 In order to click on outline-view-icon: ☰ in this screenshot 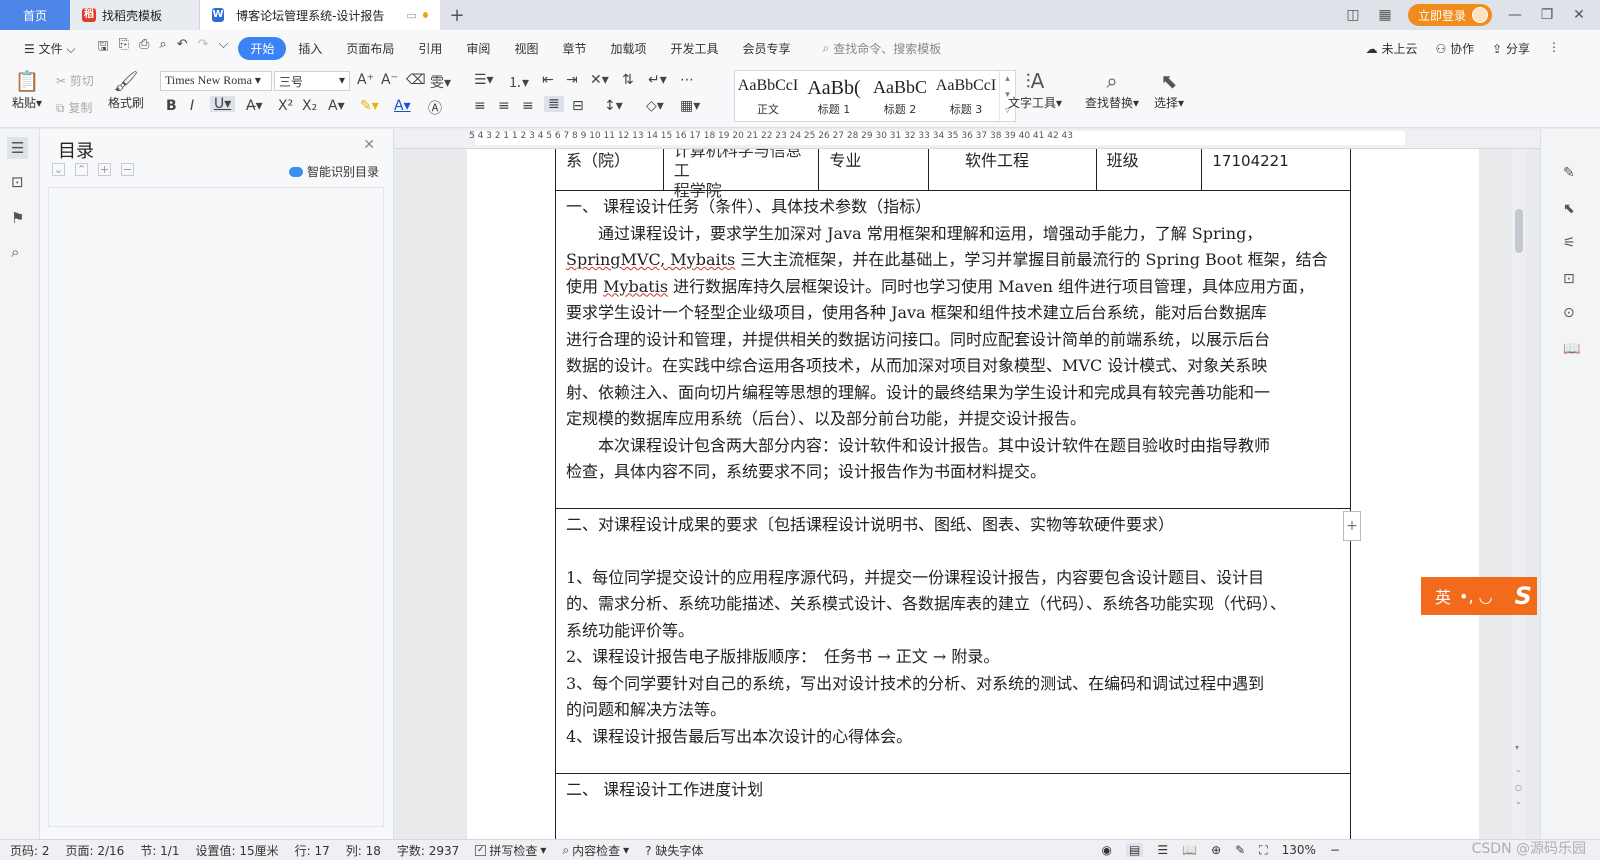, I will do `click(1162, 850)`.